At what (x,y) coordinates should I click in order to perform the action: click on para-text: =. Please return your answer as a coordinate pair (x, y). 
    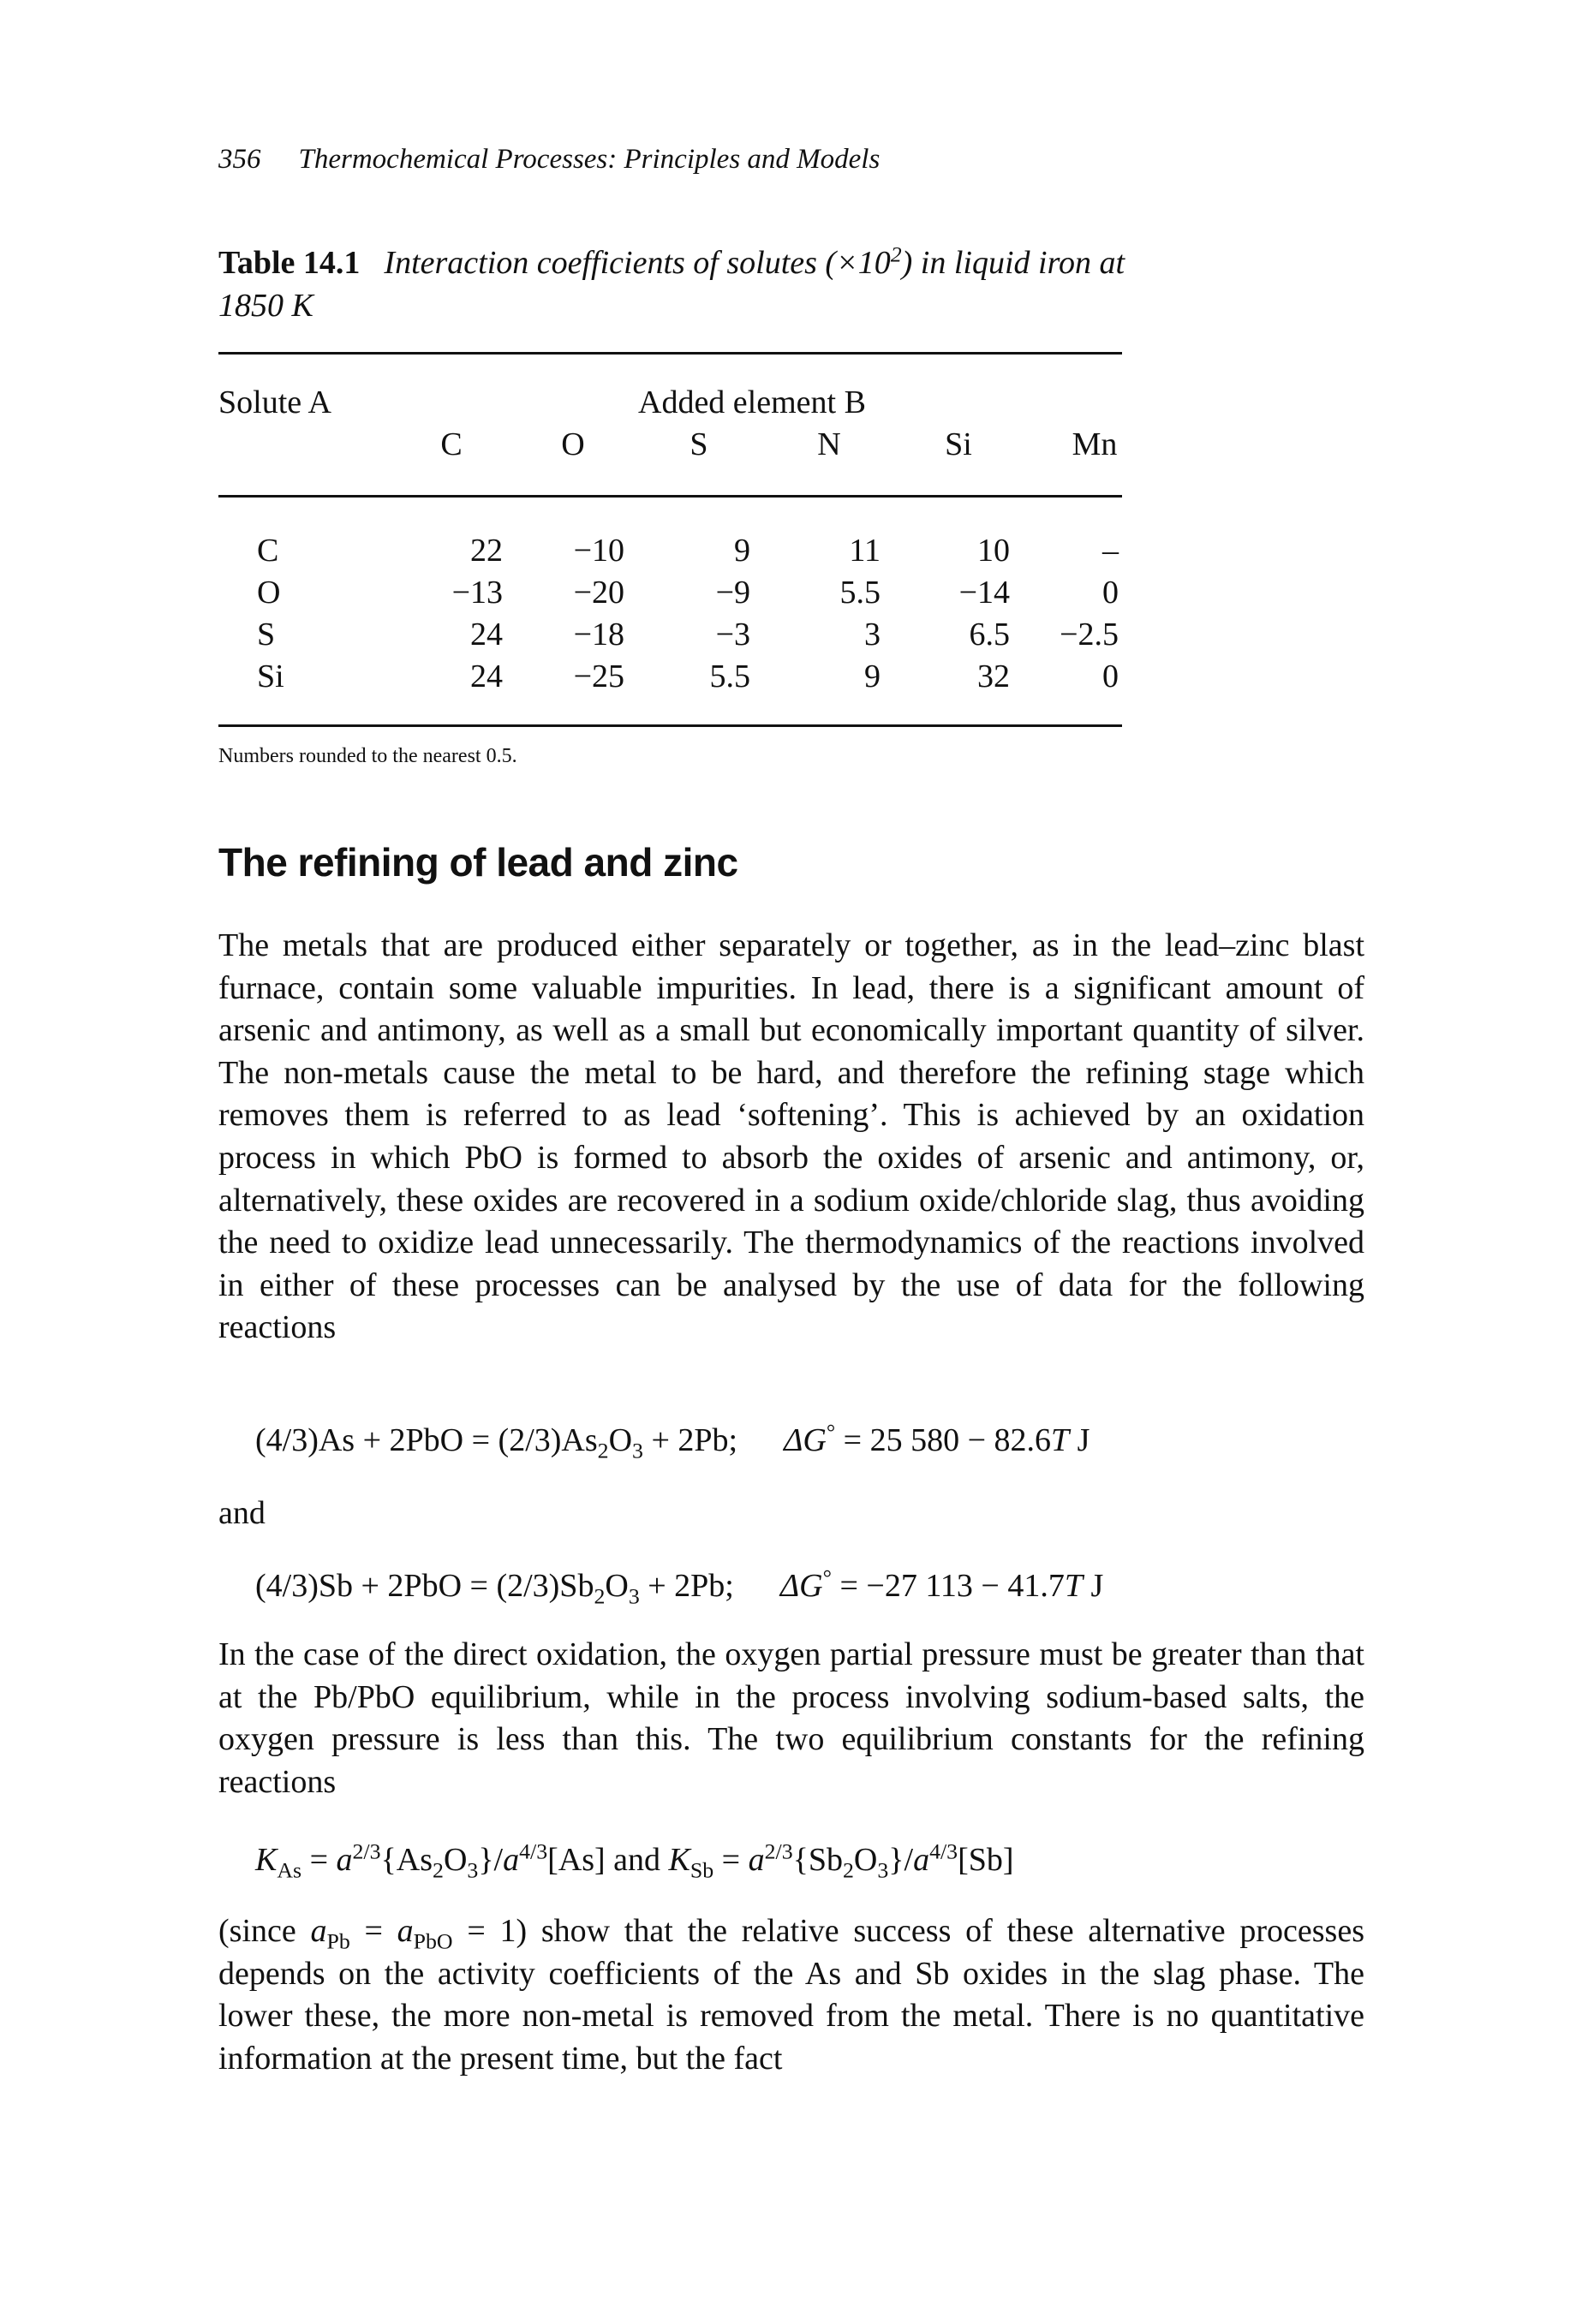
    Looking at the image, I should click on (373, 1931).